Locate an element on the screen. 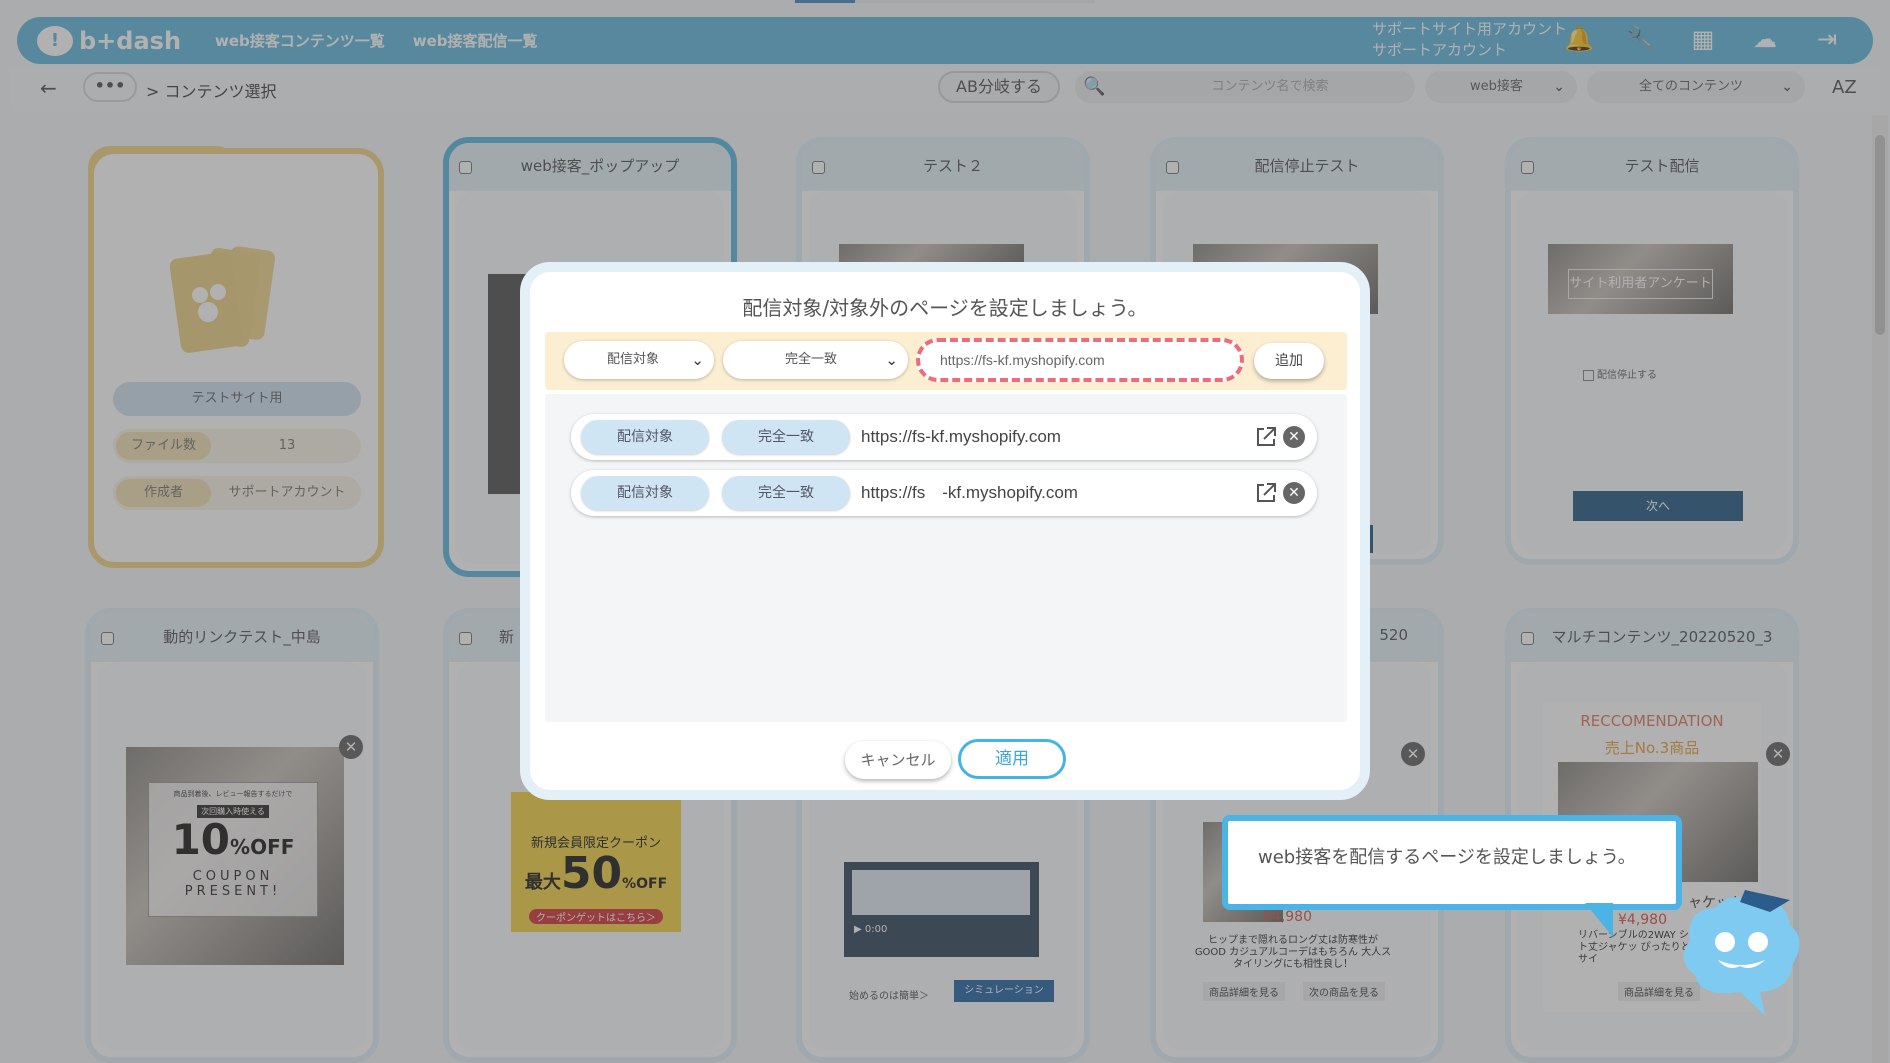 This screenshot has height=1063, width=1890. rule-url: https://fs -kf.myshopify.com is located at coordinates (969, 492).